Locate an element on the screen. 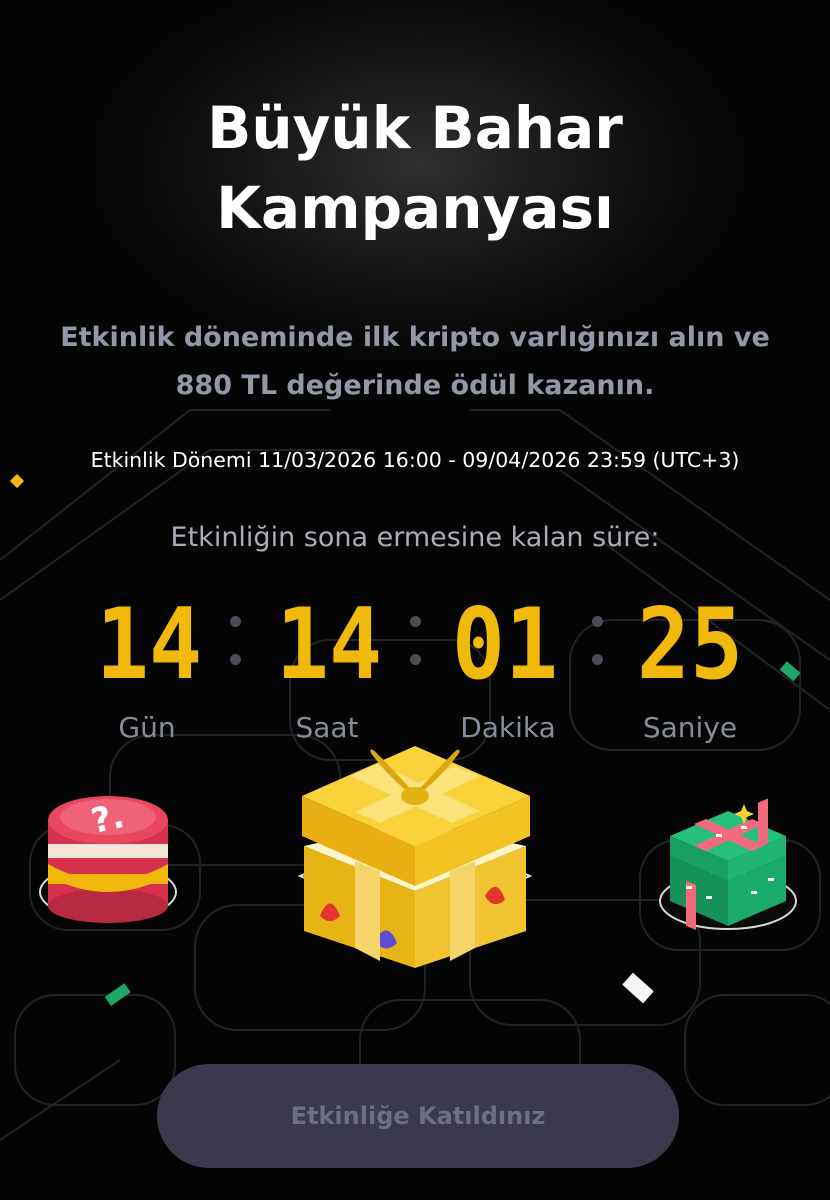  golden-gift-box-icon is located at coordinates (415, 857).